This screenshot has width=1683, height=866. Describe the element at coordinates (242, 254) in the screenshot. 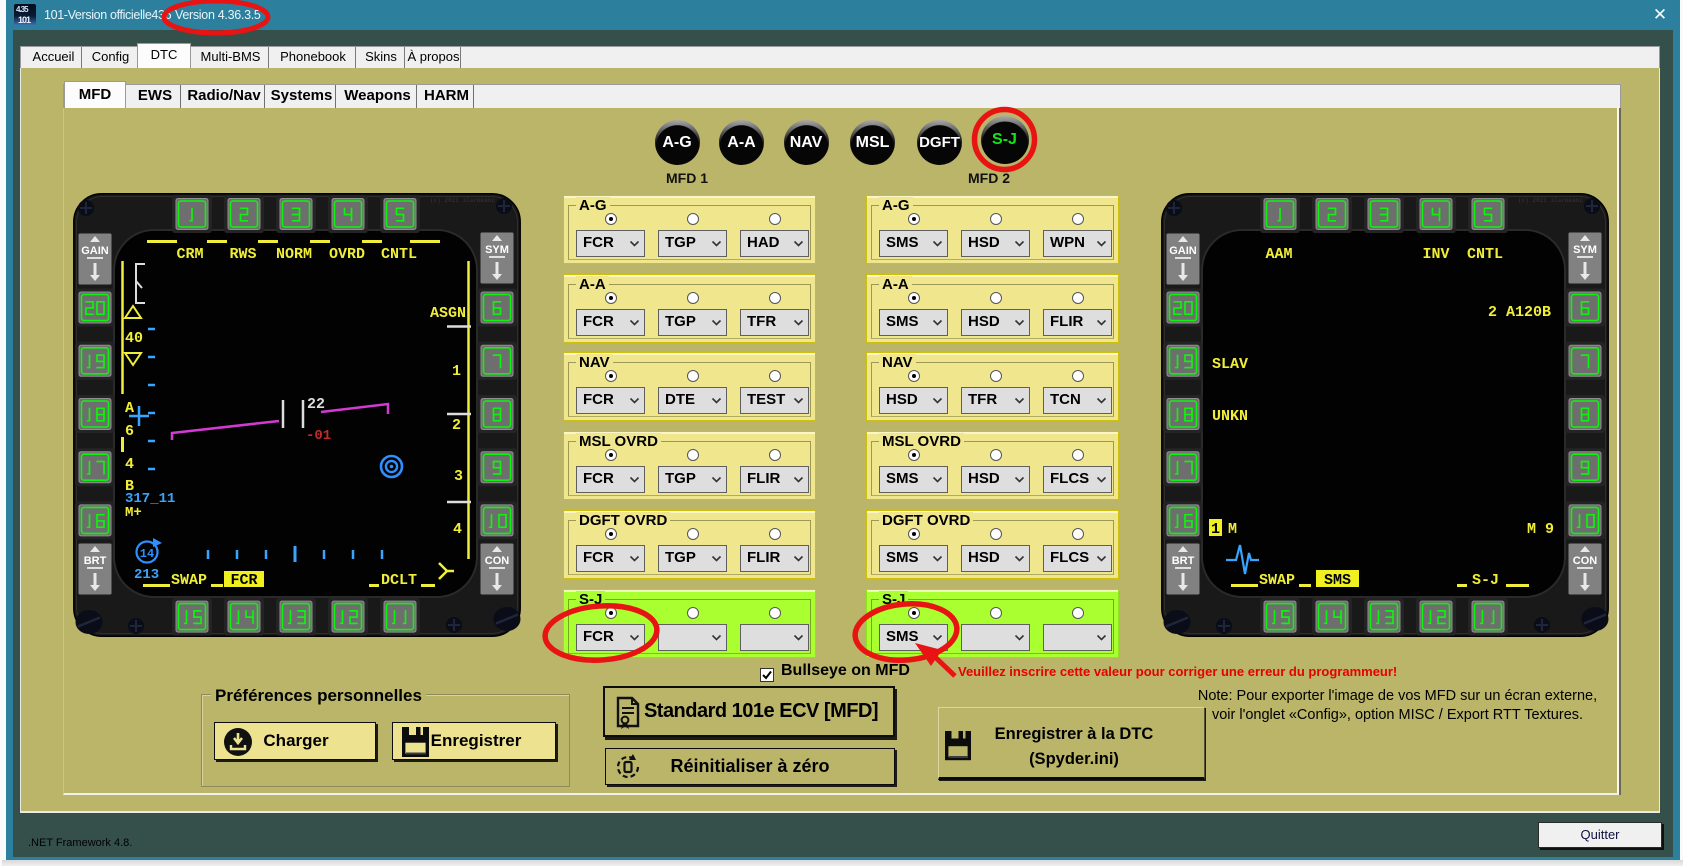

I see `svg-text: RWS` at that location.